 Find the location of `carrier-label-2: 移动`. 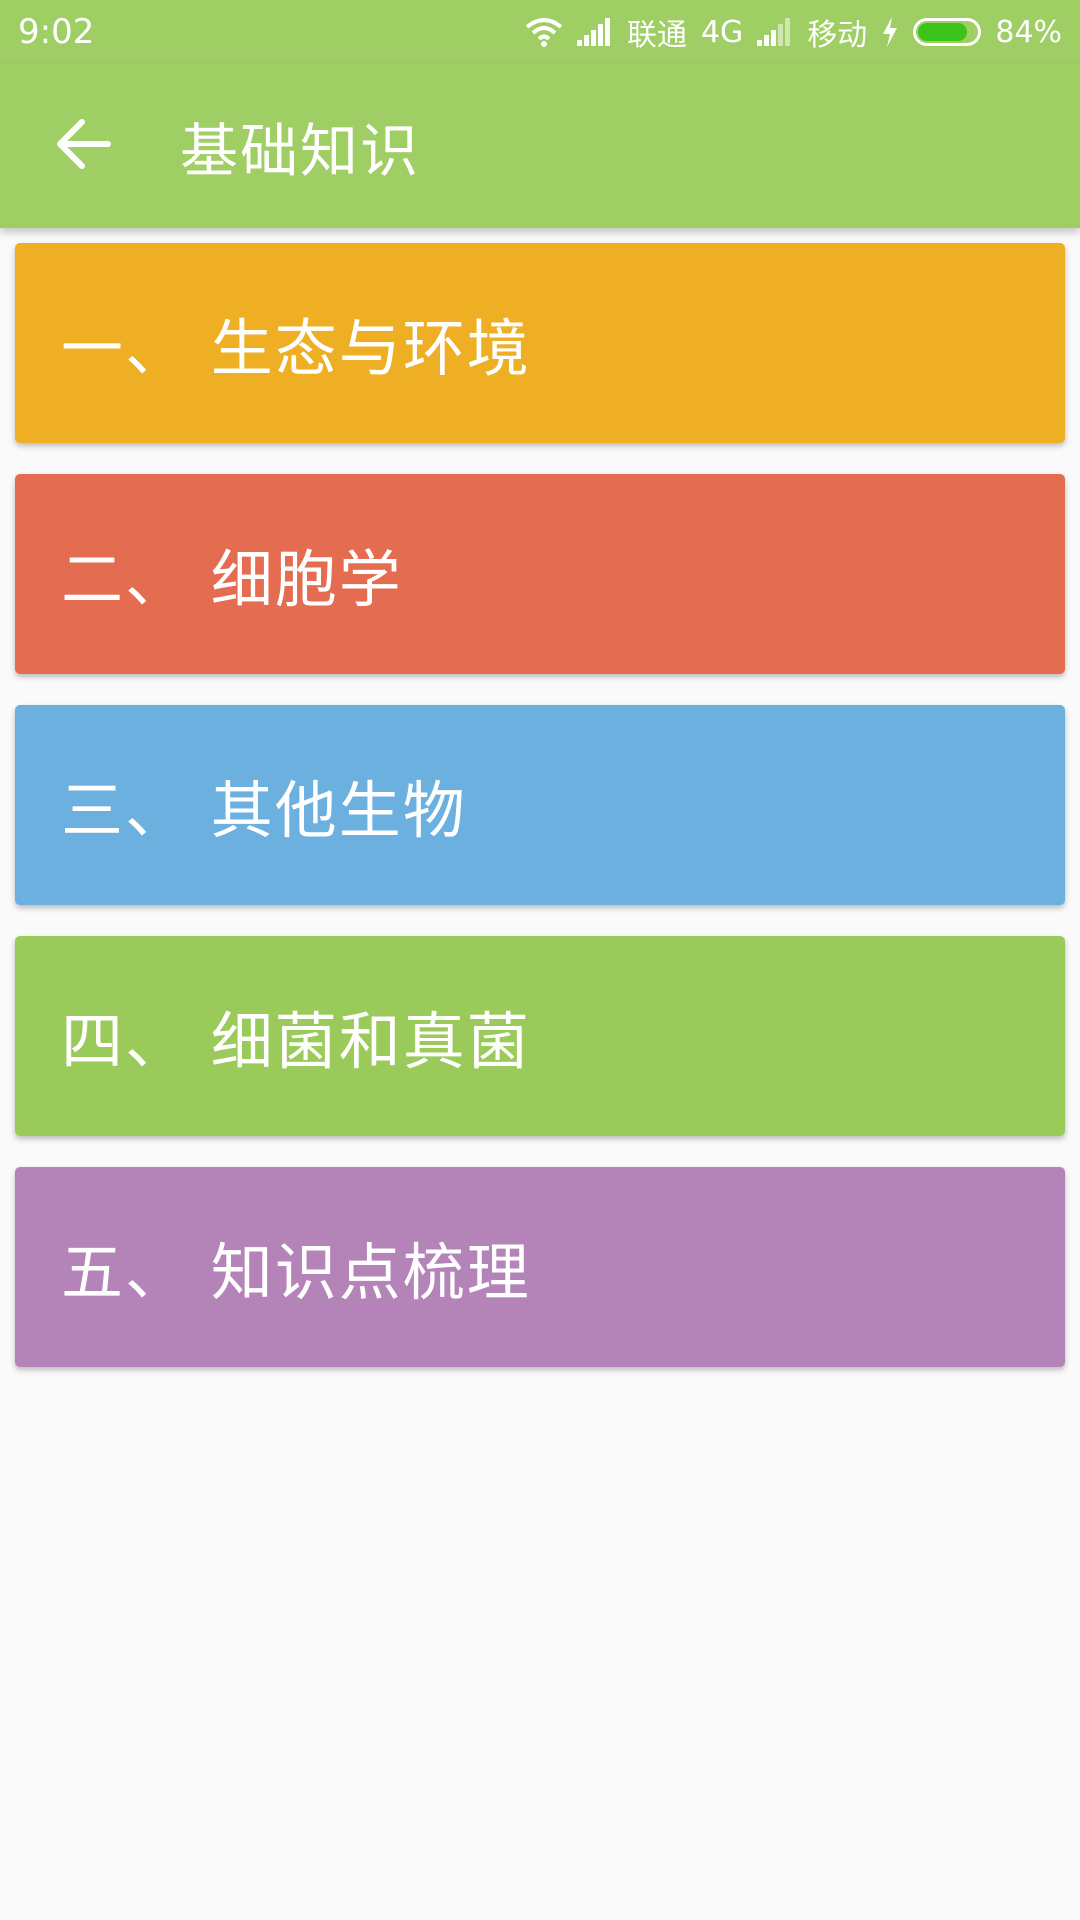

carrier-label-2: 移动 is located at coordinates (837, 35).